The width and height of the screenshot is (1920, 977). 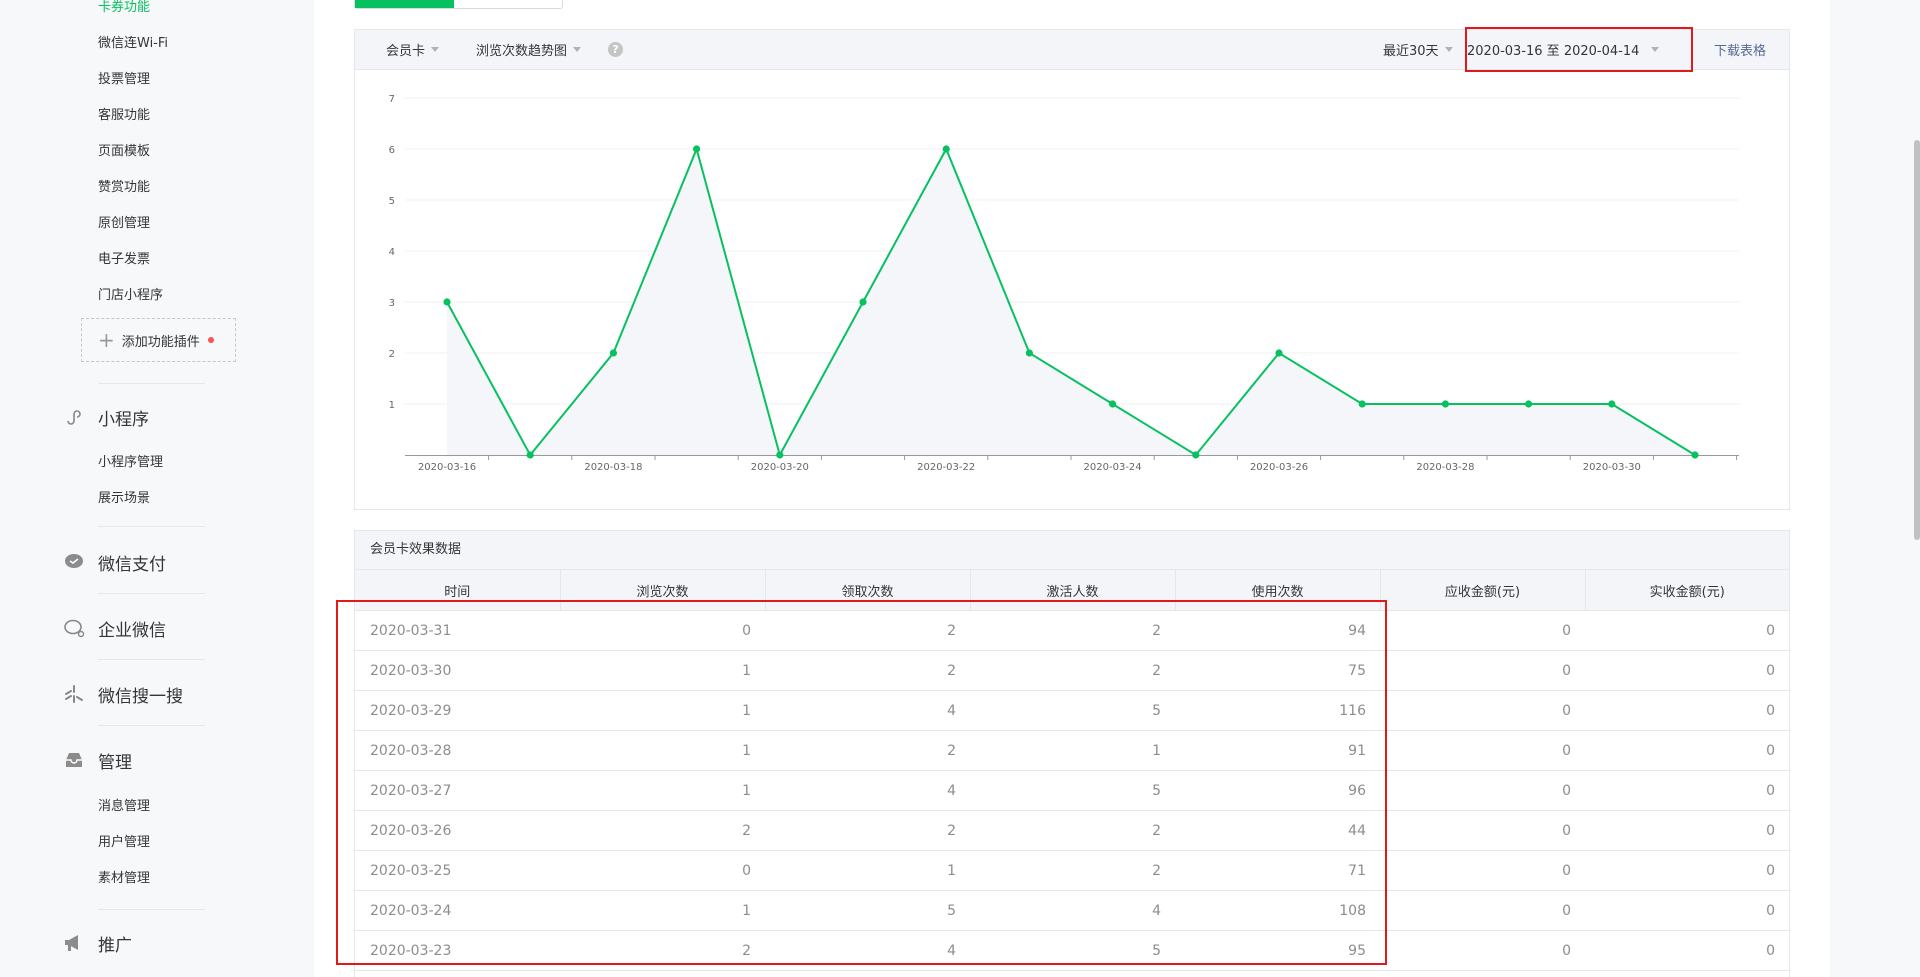 What do you see at coordinates (392, 201) in the screenshot?
I see `y-tick-label: 5` at bounding box center [392, 201].